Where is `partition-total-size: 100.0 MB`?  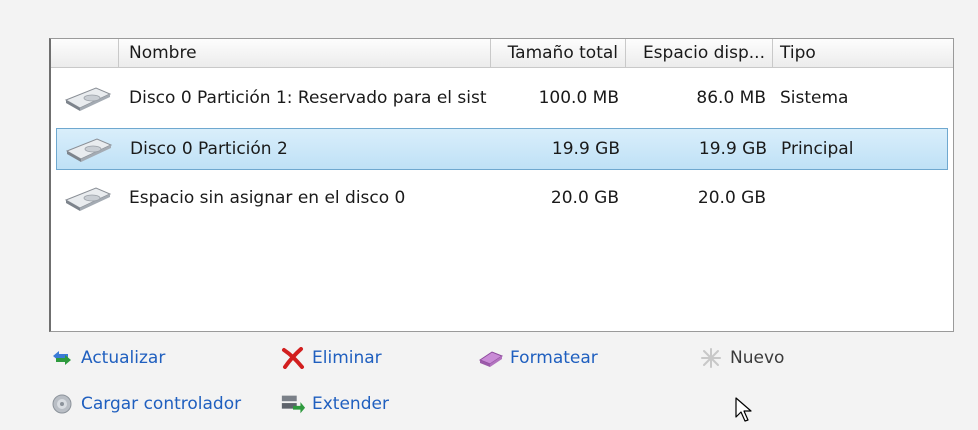 partition-total-size: 100.0 MB is located at coordinates (578, 98).